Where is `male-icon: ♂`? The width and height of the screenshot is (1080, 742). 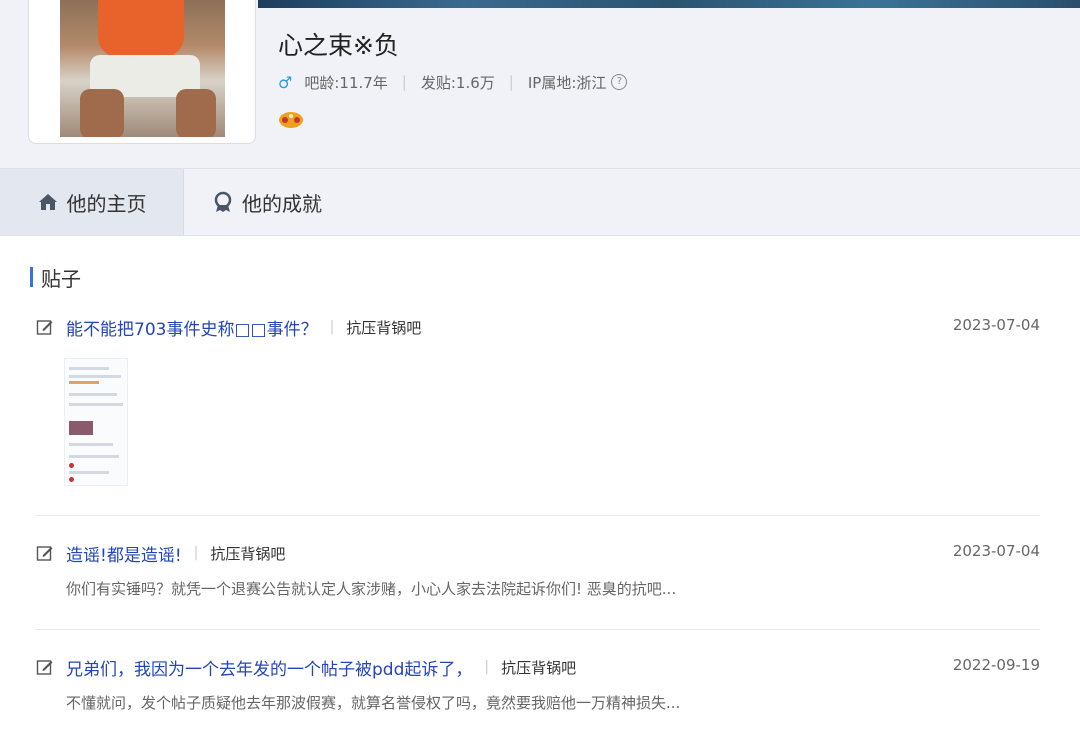
male-icon: ♂ is located at coordinates (285, 82).